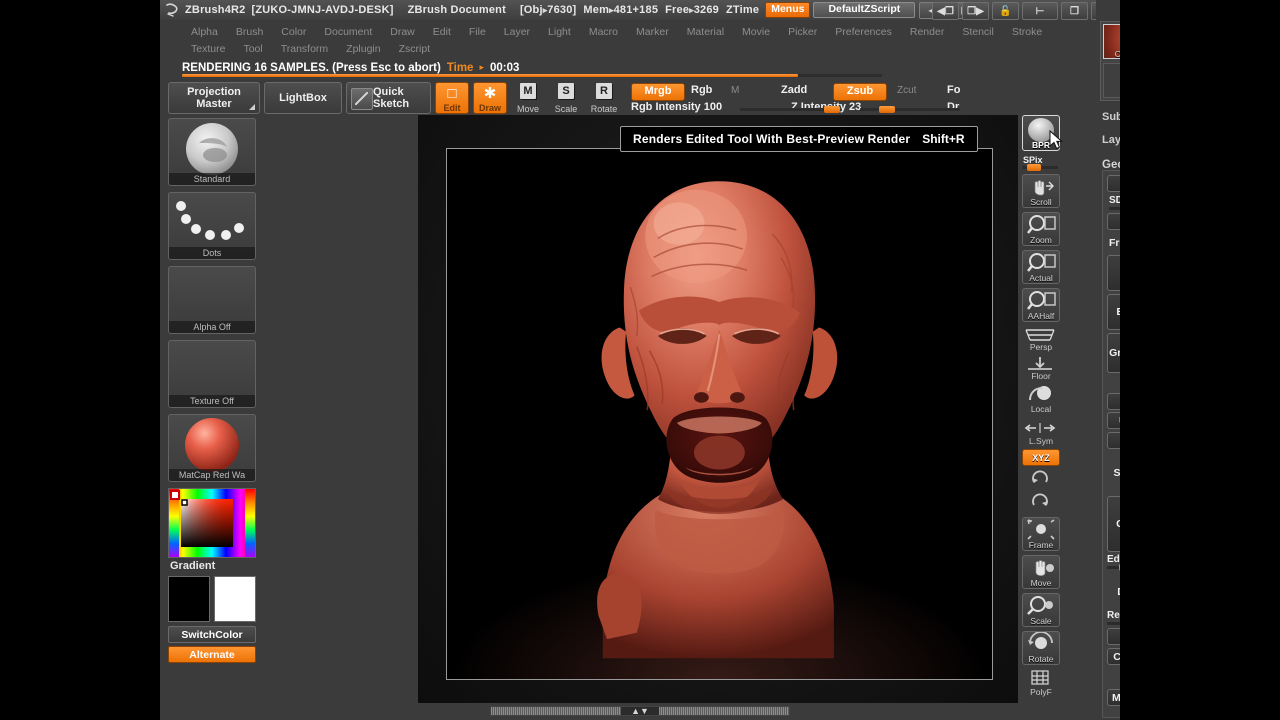  What do you see at coordinates (252, 49) in the screenshot?
I see `menu-item-tool: Tool` at bounding box center [252, 49].